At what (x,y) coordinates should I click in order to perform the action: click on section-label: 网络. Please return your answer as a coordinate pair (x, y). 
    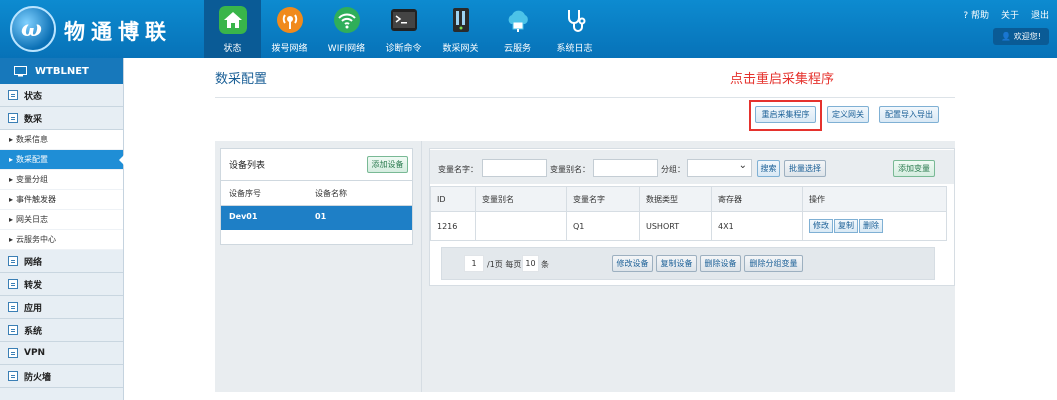
    Looking at the image, I should click on (33, 262).